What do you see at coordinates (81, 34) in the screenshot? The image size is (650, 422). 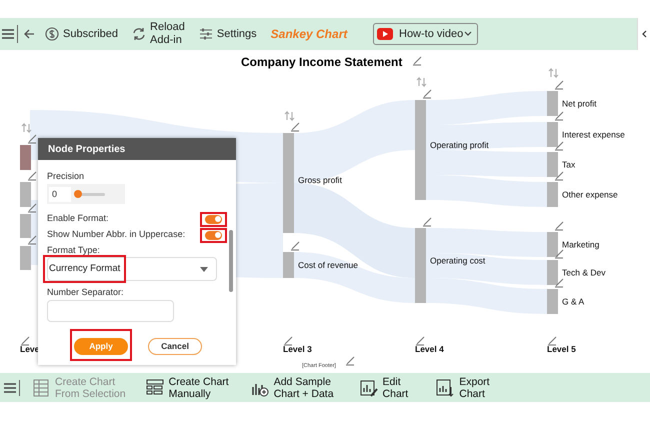 I see `toolbar-button: Subscribed` at bounding box center [81, 34].